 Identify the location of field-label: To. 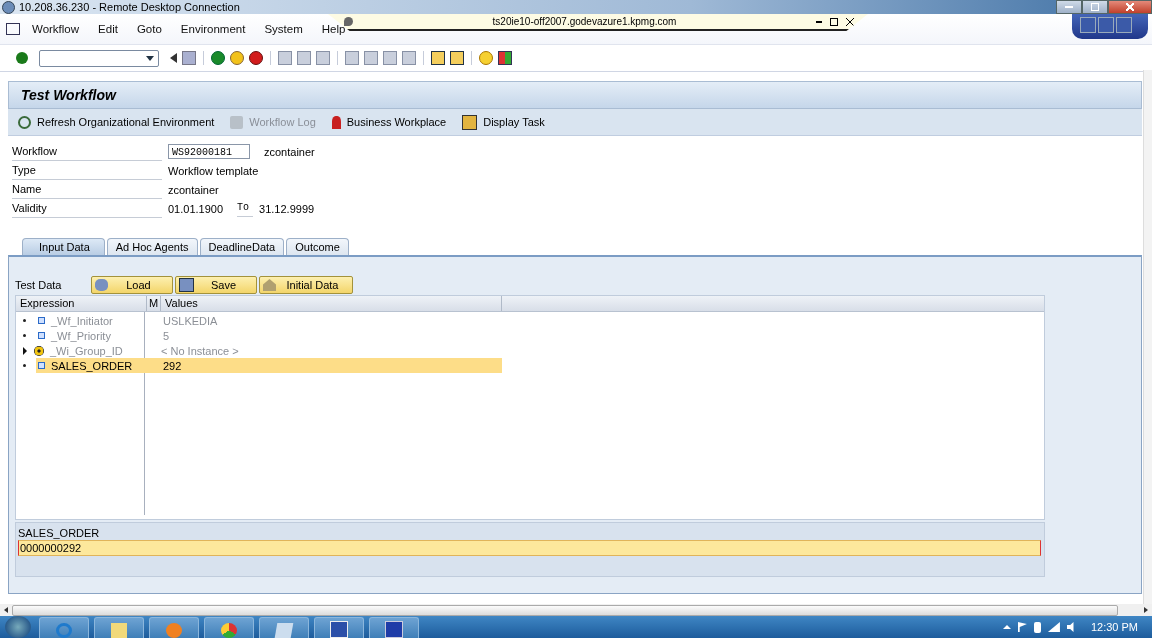
(245, 208).